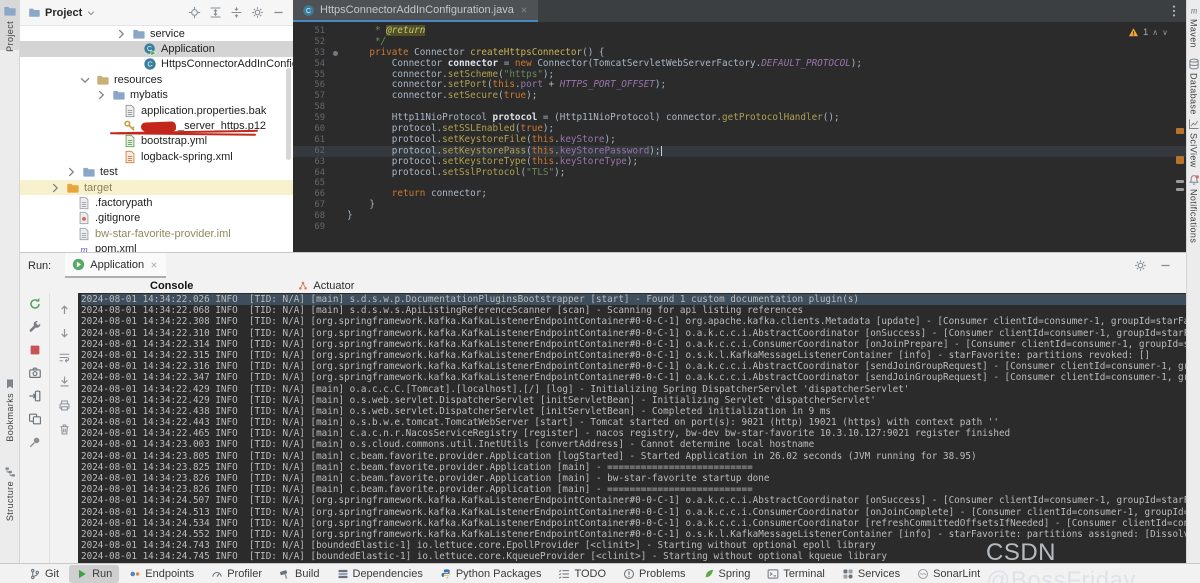  I want to click on up-icon, so click(64, 309).